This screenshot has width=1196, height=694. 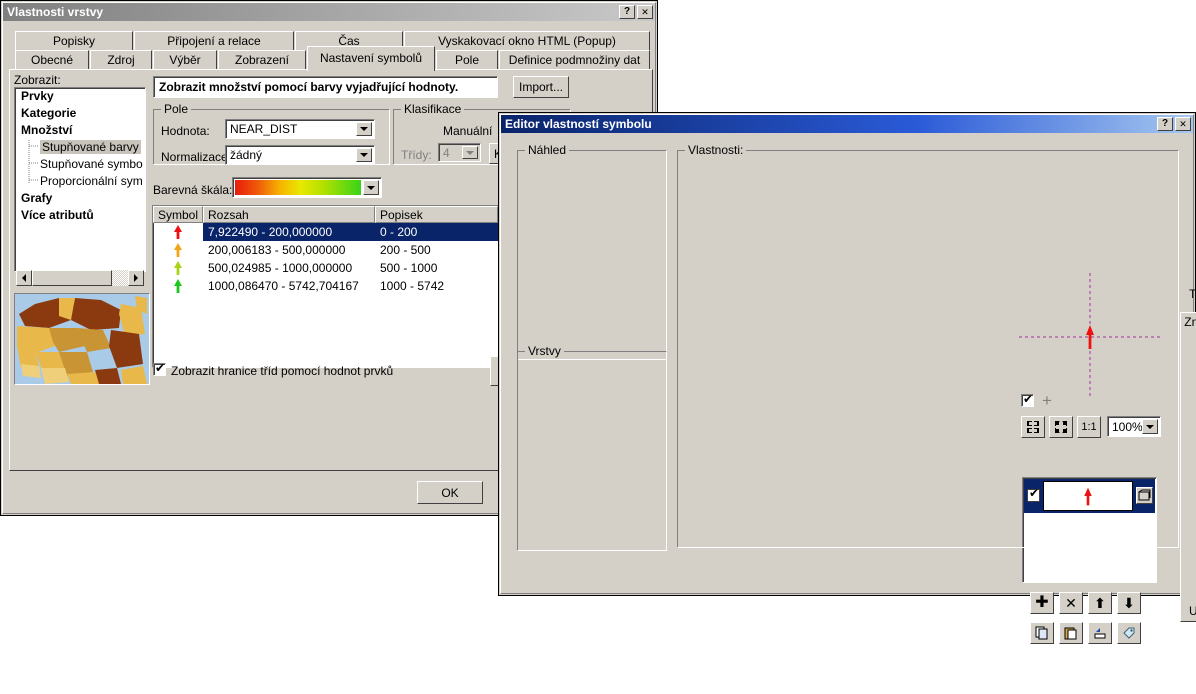 I want to click on row-label: 1000 - 5742, so click(x=412, y=286).